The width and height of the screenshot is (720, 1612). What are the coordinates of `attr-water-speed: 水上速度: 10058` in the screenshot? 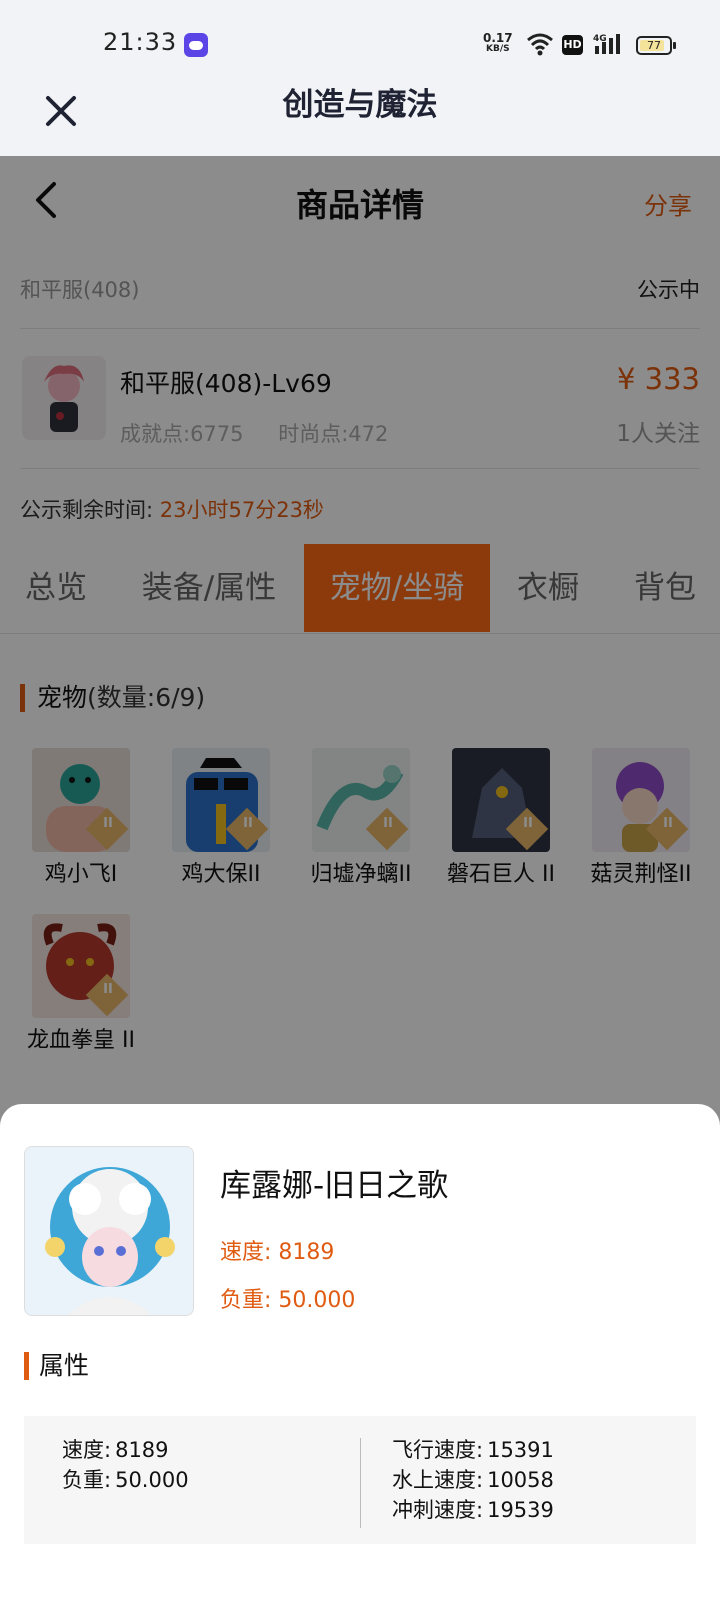 It's located at (473, 1479).